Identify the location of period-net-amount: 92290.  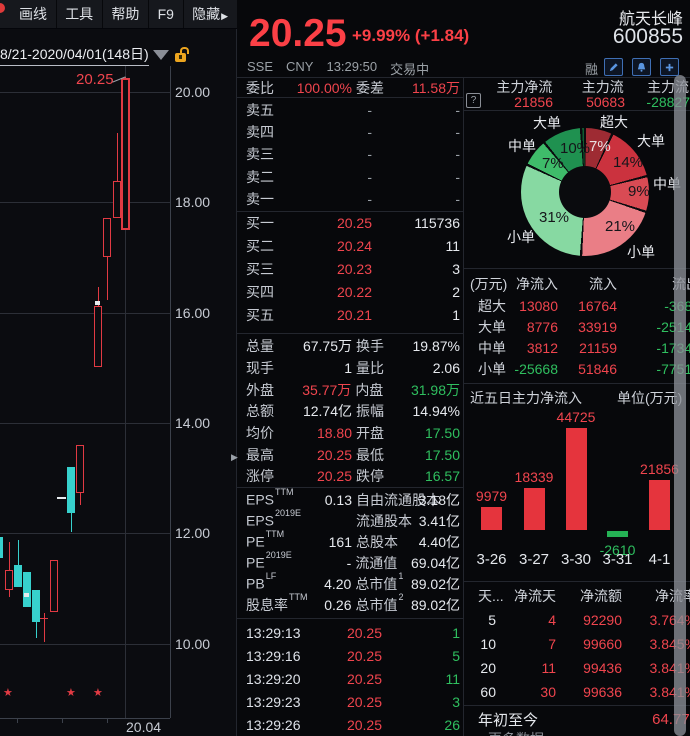
(602, 619).